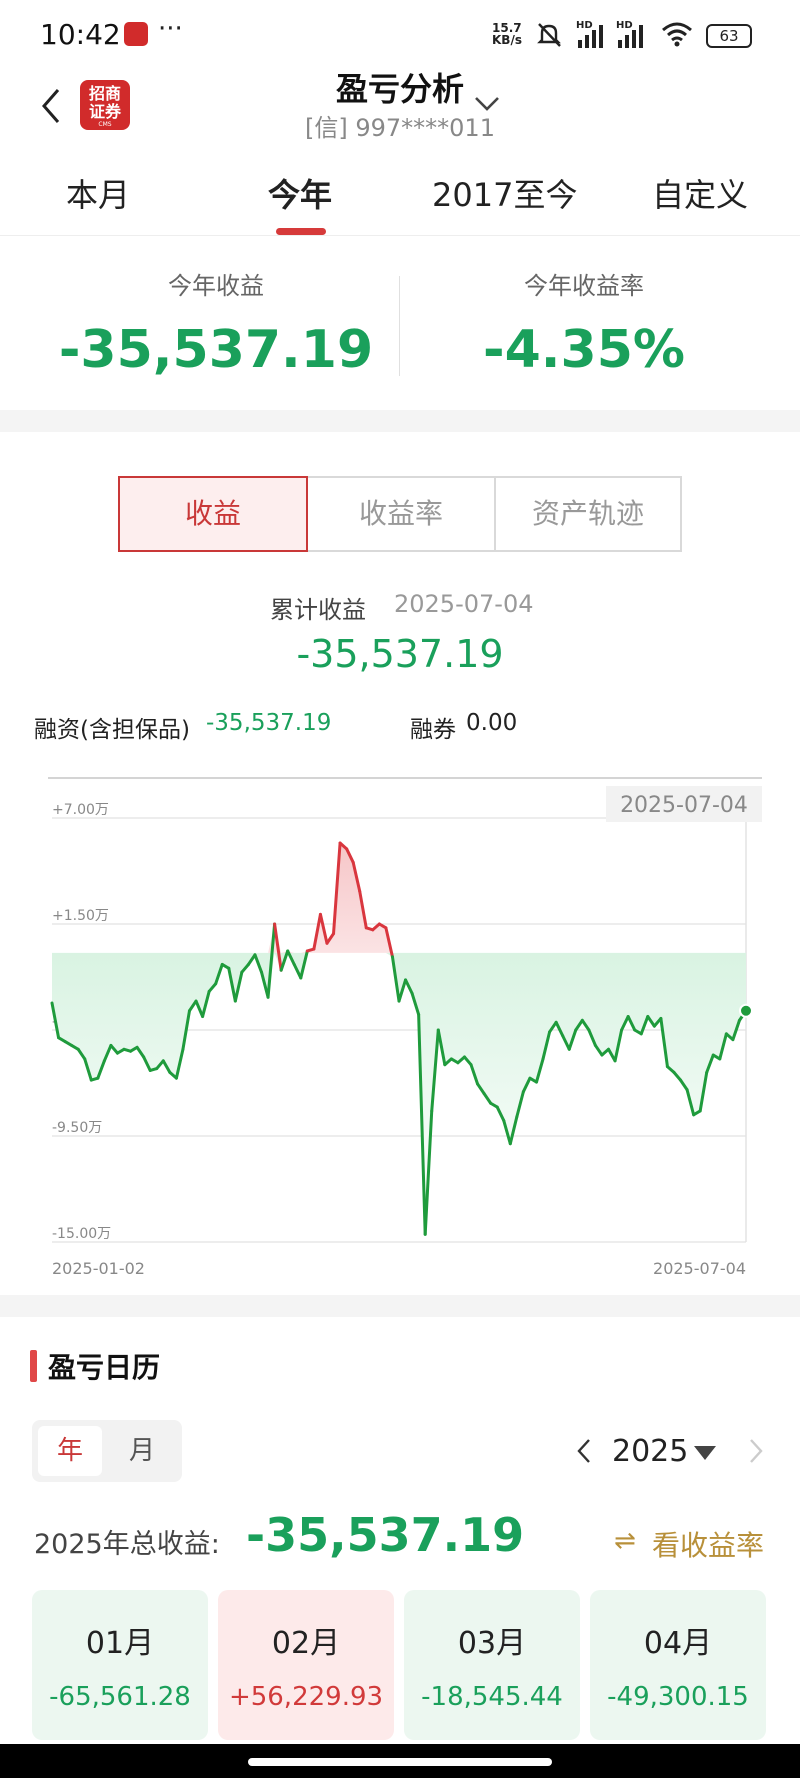 This screenshot has width=800, height=1778. What do you see at coordinates (301, 231) in the screenshot?
I see `active-tab-indicator` at bounding box center [301, 231].